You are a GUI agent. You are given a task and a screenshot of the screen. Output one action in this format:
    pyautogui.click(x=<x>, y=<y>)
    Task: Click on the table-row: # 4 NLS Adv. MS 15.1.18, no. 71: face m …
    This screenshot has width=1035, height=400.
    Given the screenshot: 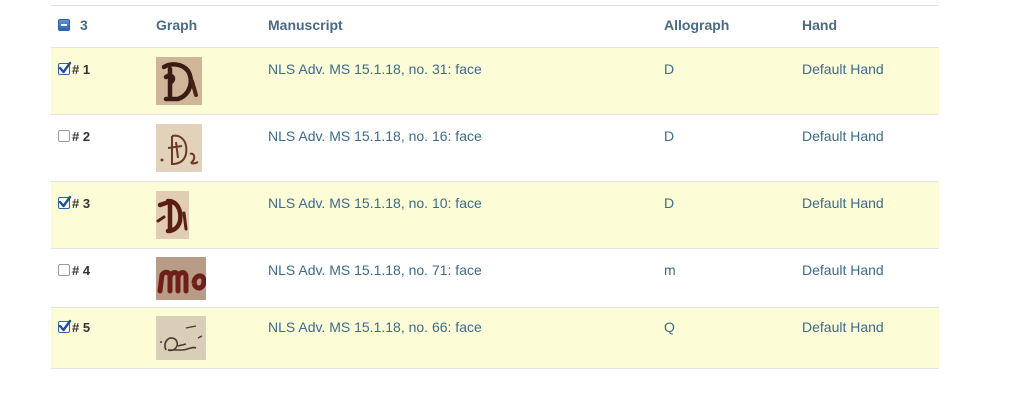 What is the action you would take?
    pyautogui.click(x=495, y=278)
    